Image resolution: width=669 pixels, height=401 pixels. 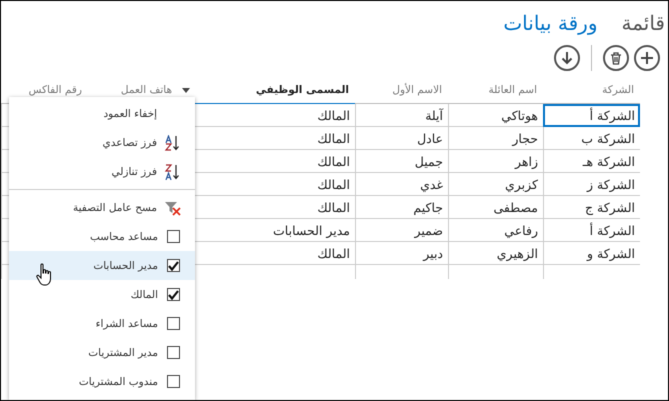 What do you see at coordinates (495, 138) in the screenshot?
I see `table-cell: حجار` at bounding box center [495, 138].